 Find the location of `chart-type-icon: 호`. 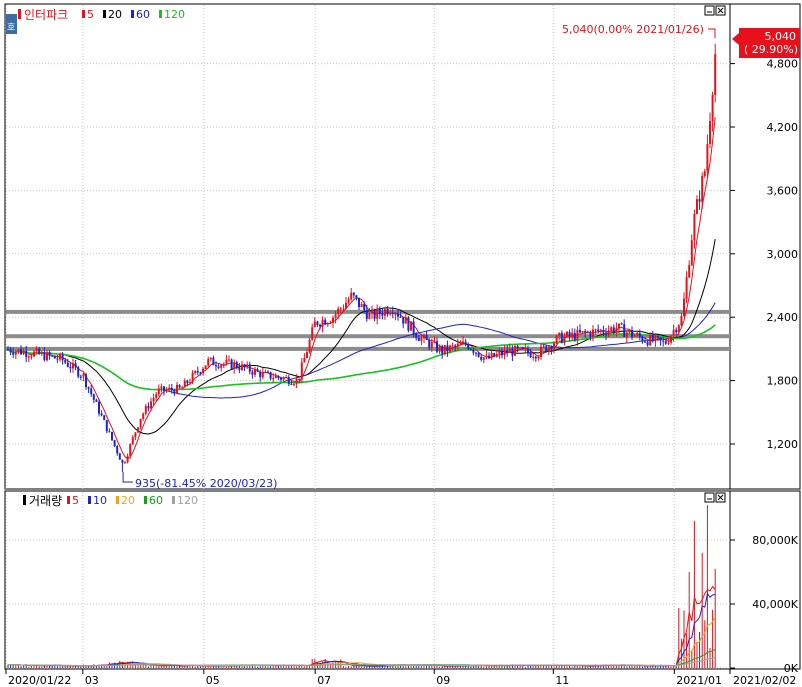

chart-type-icon: 호 is located at coordinates (11, 27).